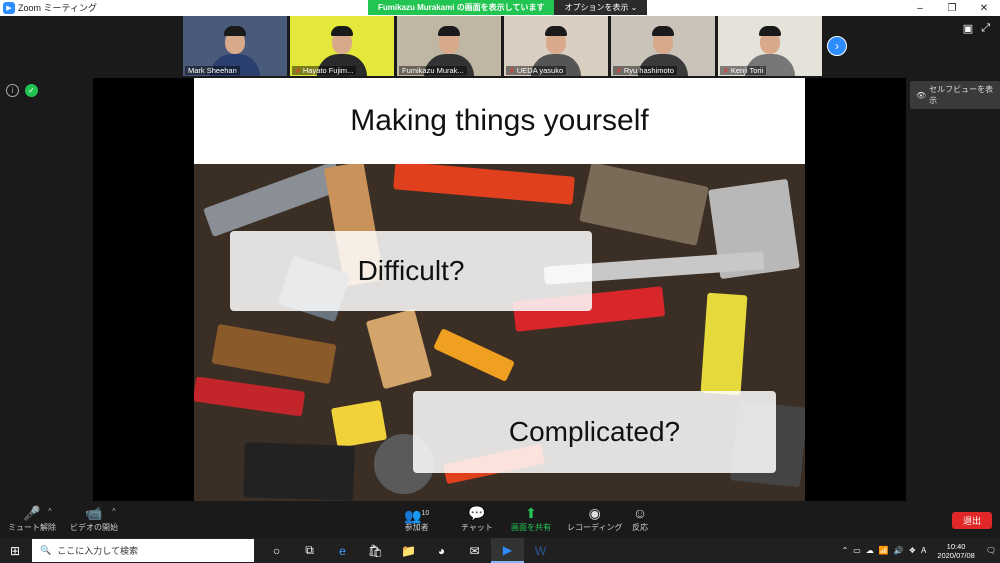  What do you see at coordinates (991, 550) in the screenshot?
I see `notification-icon: 🗨` at bounding box center [991, 550].